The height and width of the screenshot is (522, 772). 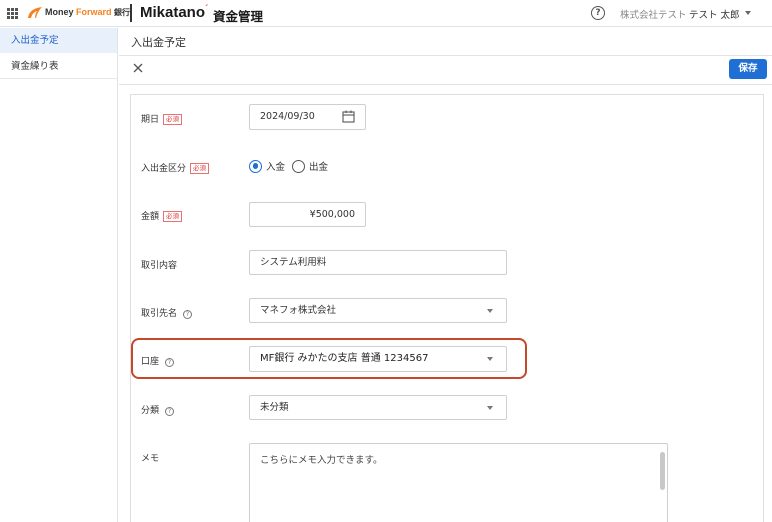 I want to click on app-name: Mikatano´, so click(x=174, y=12).